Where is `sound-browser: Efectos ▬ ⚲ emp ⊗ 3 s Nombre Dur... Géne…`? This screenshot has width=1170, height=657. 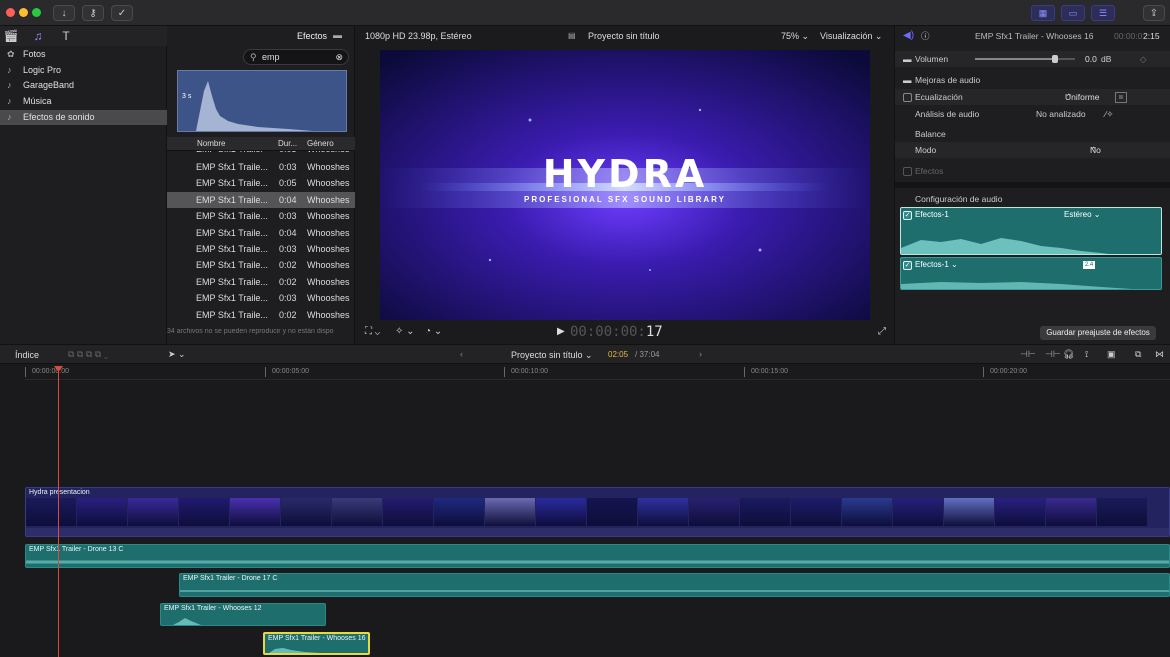 sound-browser: Efectos ▬ ⚲ emp ⊗ 3 s Nombre Dur... Géne… is located at coordinates (261, 185).